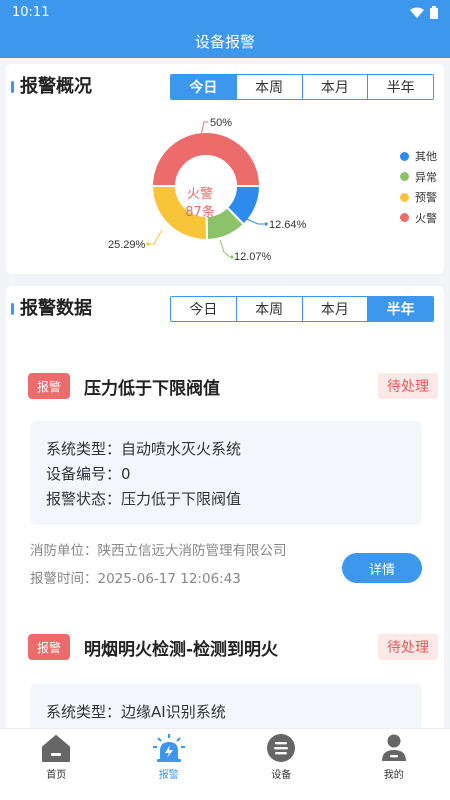  I want to click on donut-slice-火警, so click(206, 159).